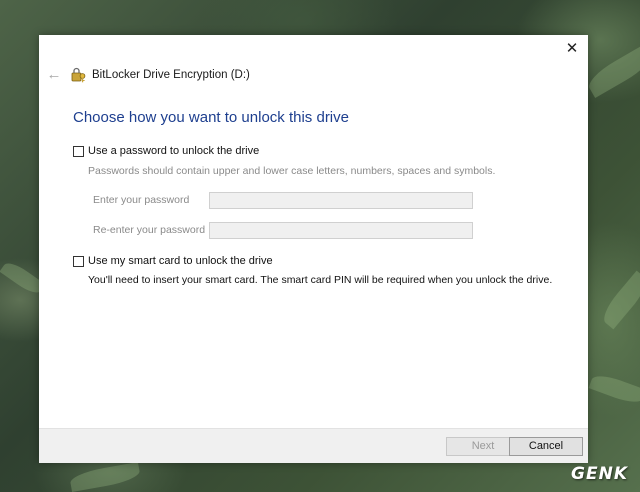  I want to click on smartcard-option: Use my smart card to unlock the drive, so click(173, 261).